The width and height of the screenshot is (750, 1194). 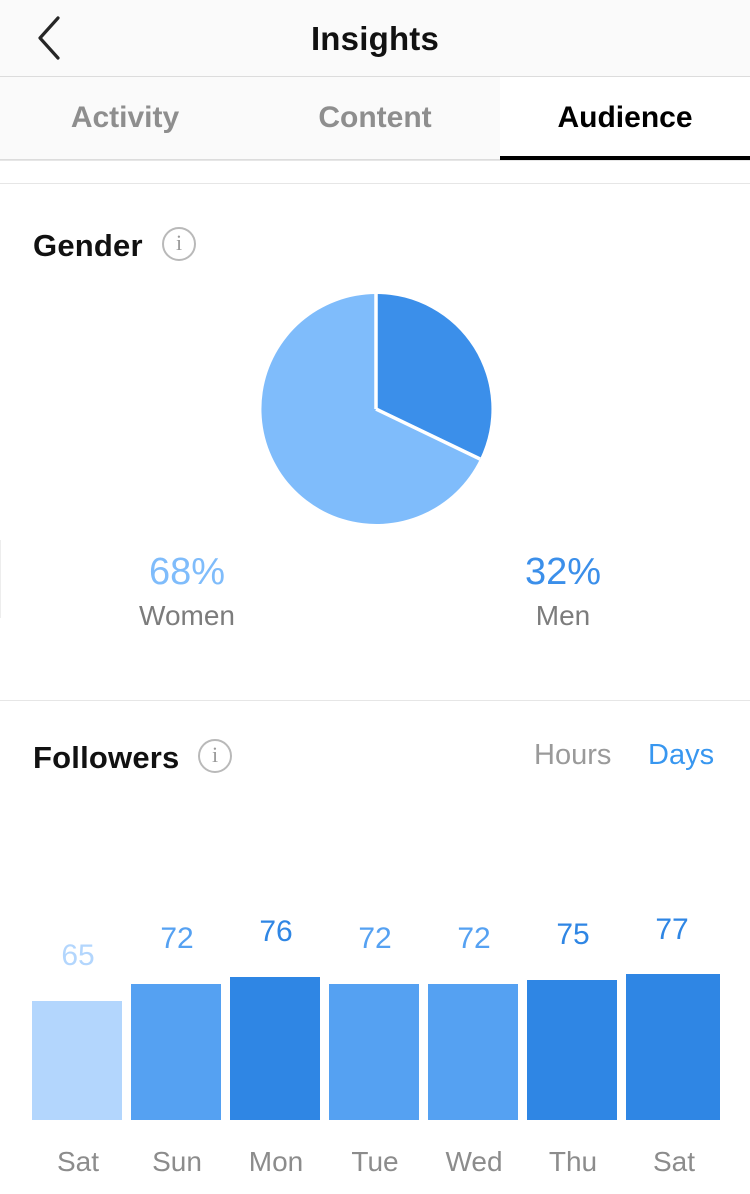 I want to click on tab-content: Content, so click(x=375, y=118).